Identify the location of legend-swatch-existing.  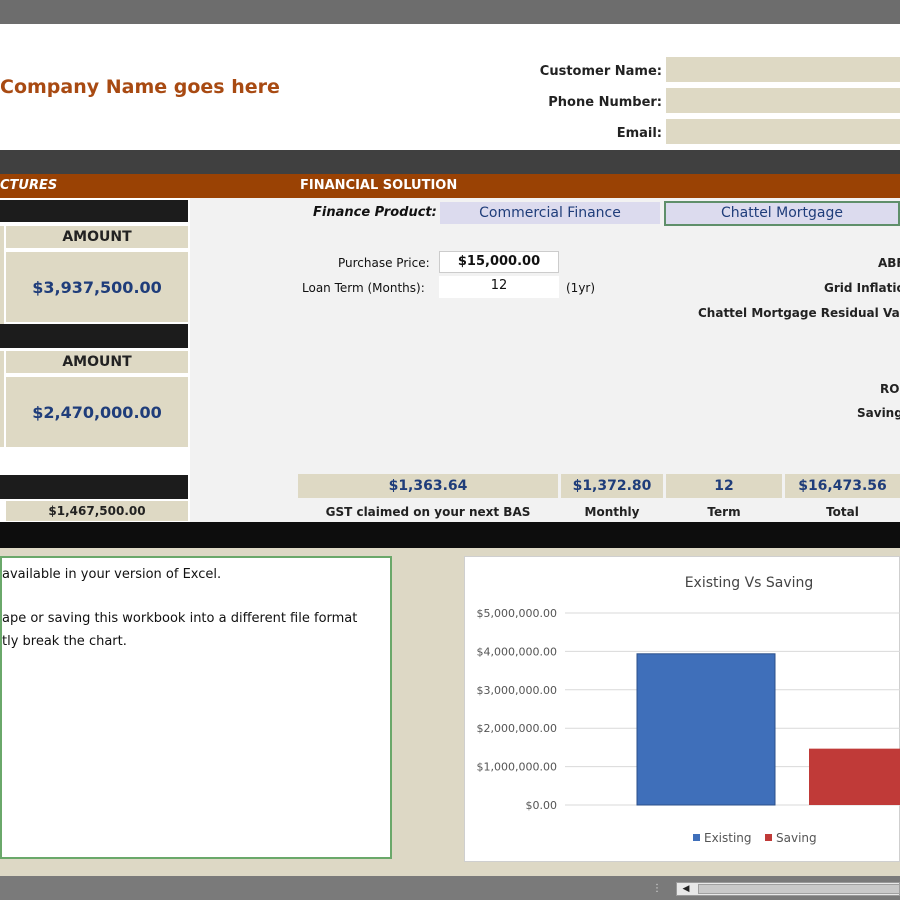
(696, 837).